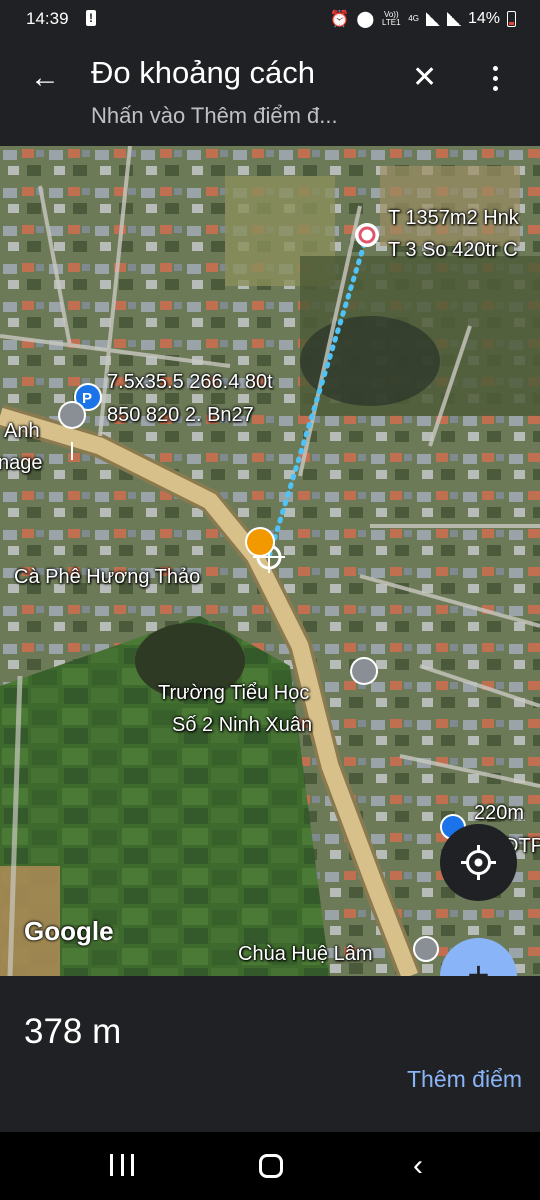 The width and height of the screenshot is (540, 1200). What do you see at coordinates (22, 431) in the screenshot?
I see `map-label-anh-1: Anh` at bounding box center [22, 431].